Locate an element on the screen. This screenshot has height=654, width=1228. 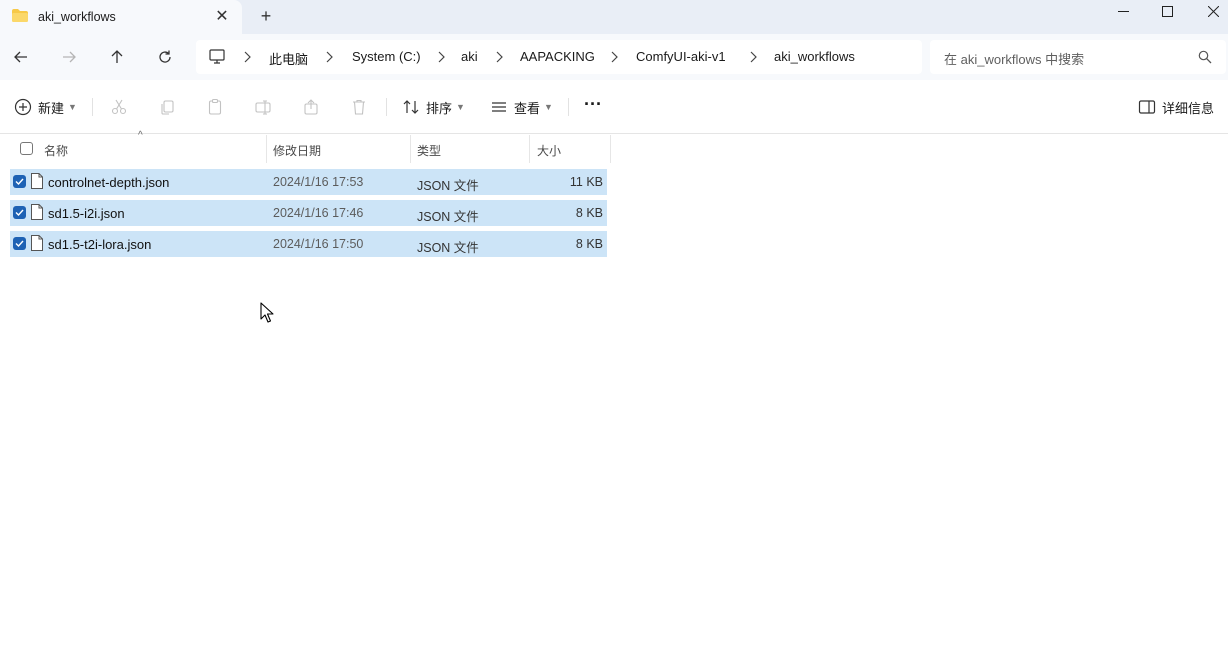
paste-icon is located at coordinates (215, 106).